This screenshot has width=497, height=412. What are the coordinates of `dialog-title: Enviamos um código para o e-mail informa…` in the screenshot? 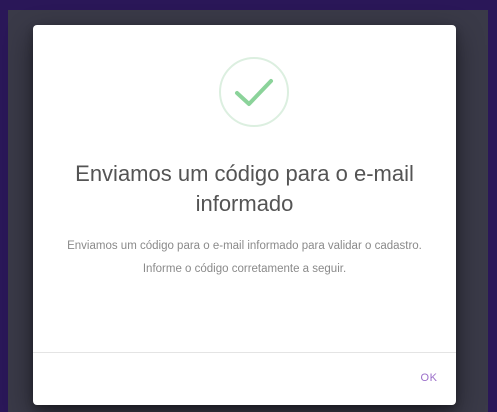 It's located at (244, 188).